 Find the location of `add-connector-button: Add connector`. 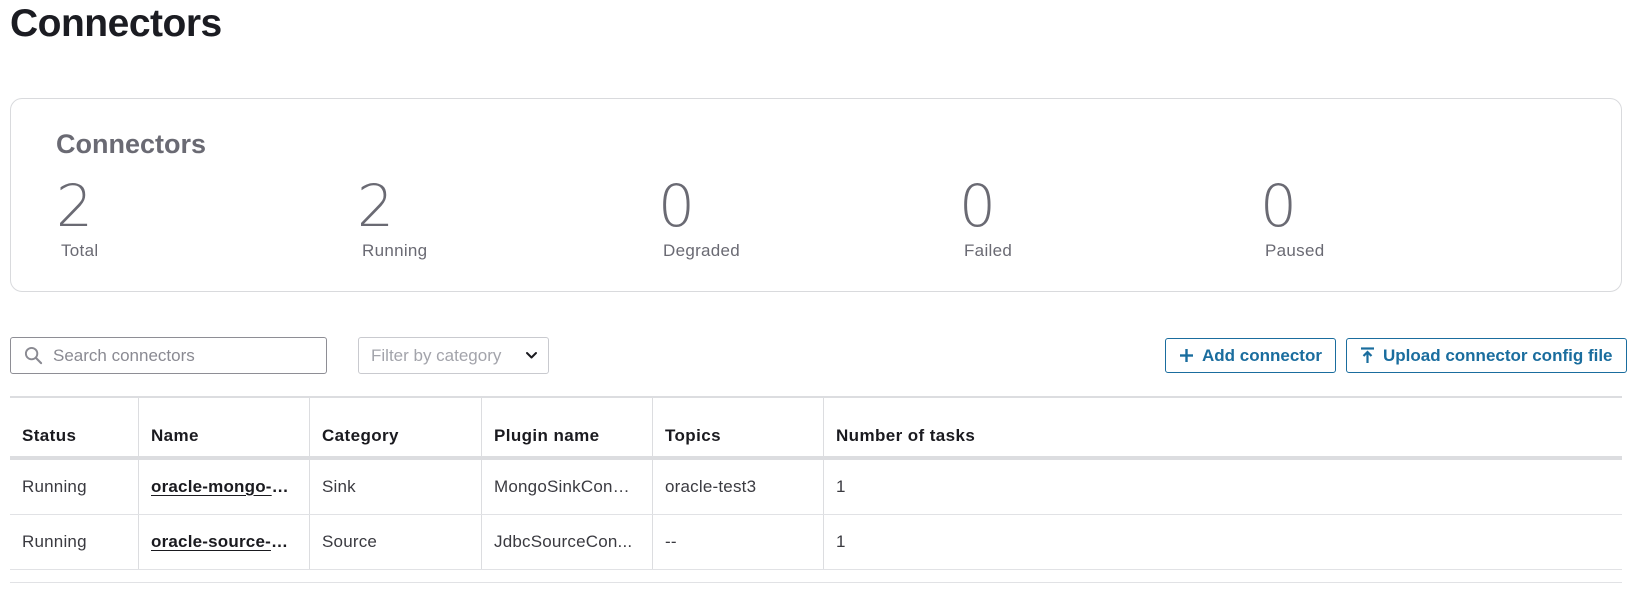

add-connector-button: Add connector is located at coordinates (1250, 355).